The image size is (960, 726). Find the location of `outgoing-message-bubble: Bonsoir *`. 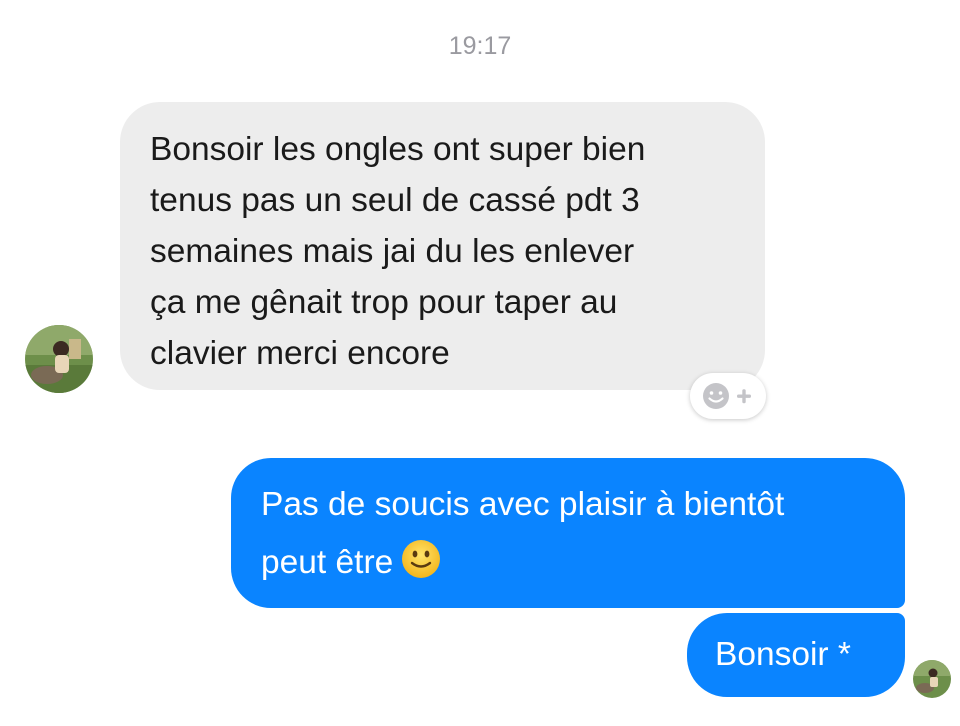

outgoing-message-bubble: Bonsoir * is located at coordinates (796, 655).